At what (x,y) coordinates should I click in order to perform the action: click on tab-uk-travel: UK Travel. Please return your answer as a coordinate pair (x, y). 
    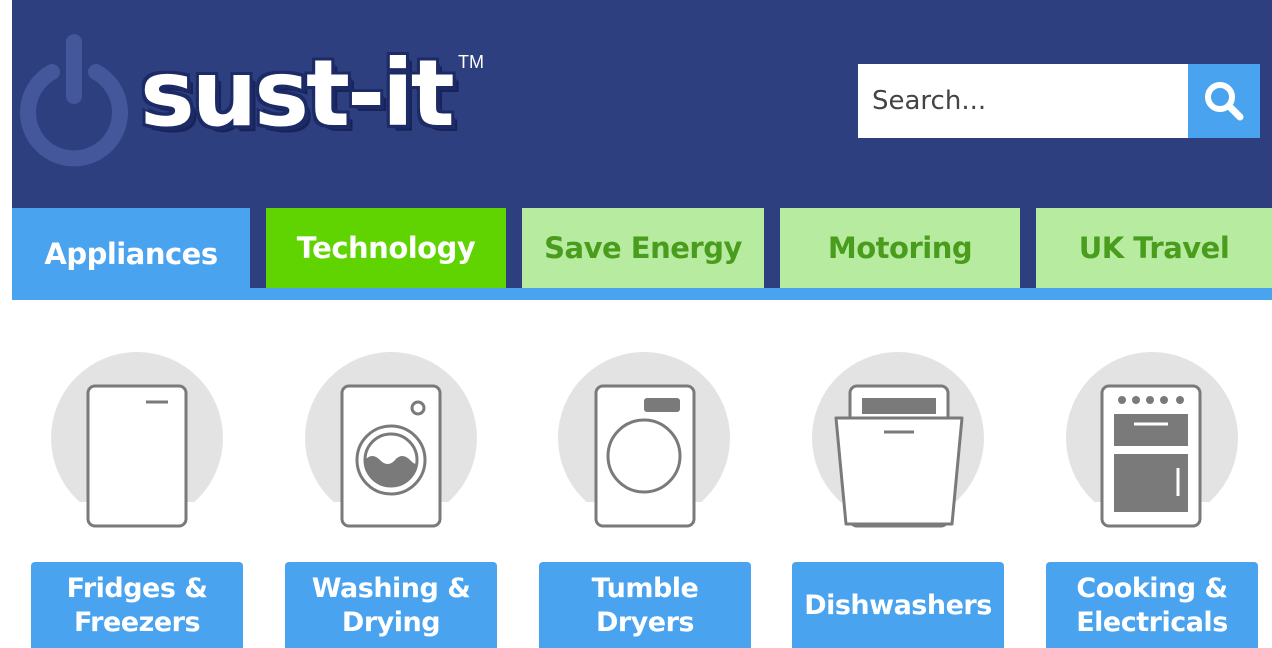
    Looking at the image, I should click on (1154, 248).